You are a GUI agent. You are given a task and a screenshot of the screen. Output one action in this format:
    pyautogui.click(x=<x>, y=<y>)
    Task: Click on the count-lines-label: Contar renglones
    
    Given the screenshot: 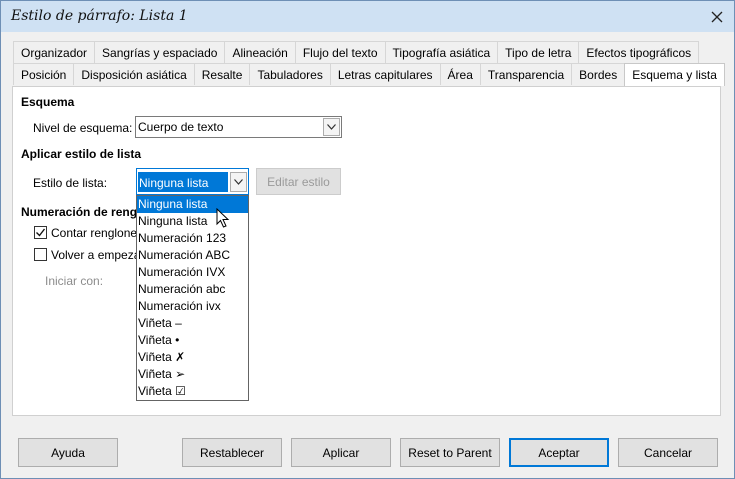 What is the action you would take?
    pyautogui.click(x=97, y=233)
    